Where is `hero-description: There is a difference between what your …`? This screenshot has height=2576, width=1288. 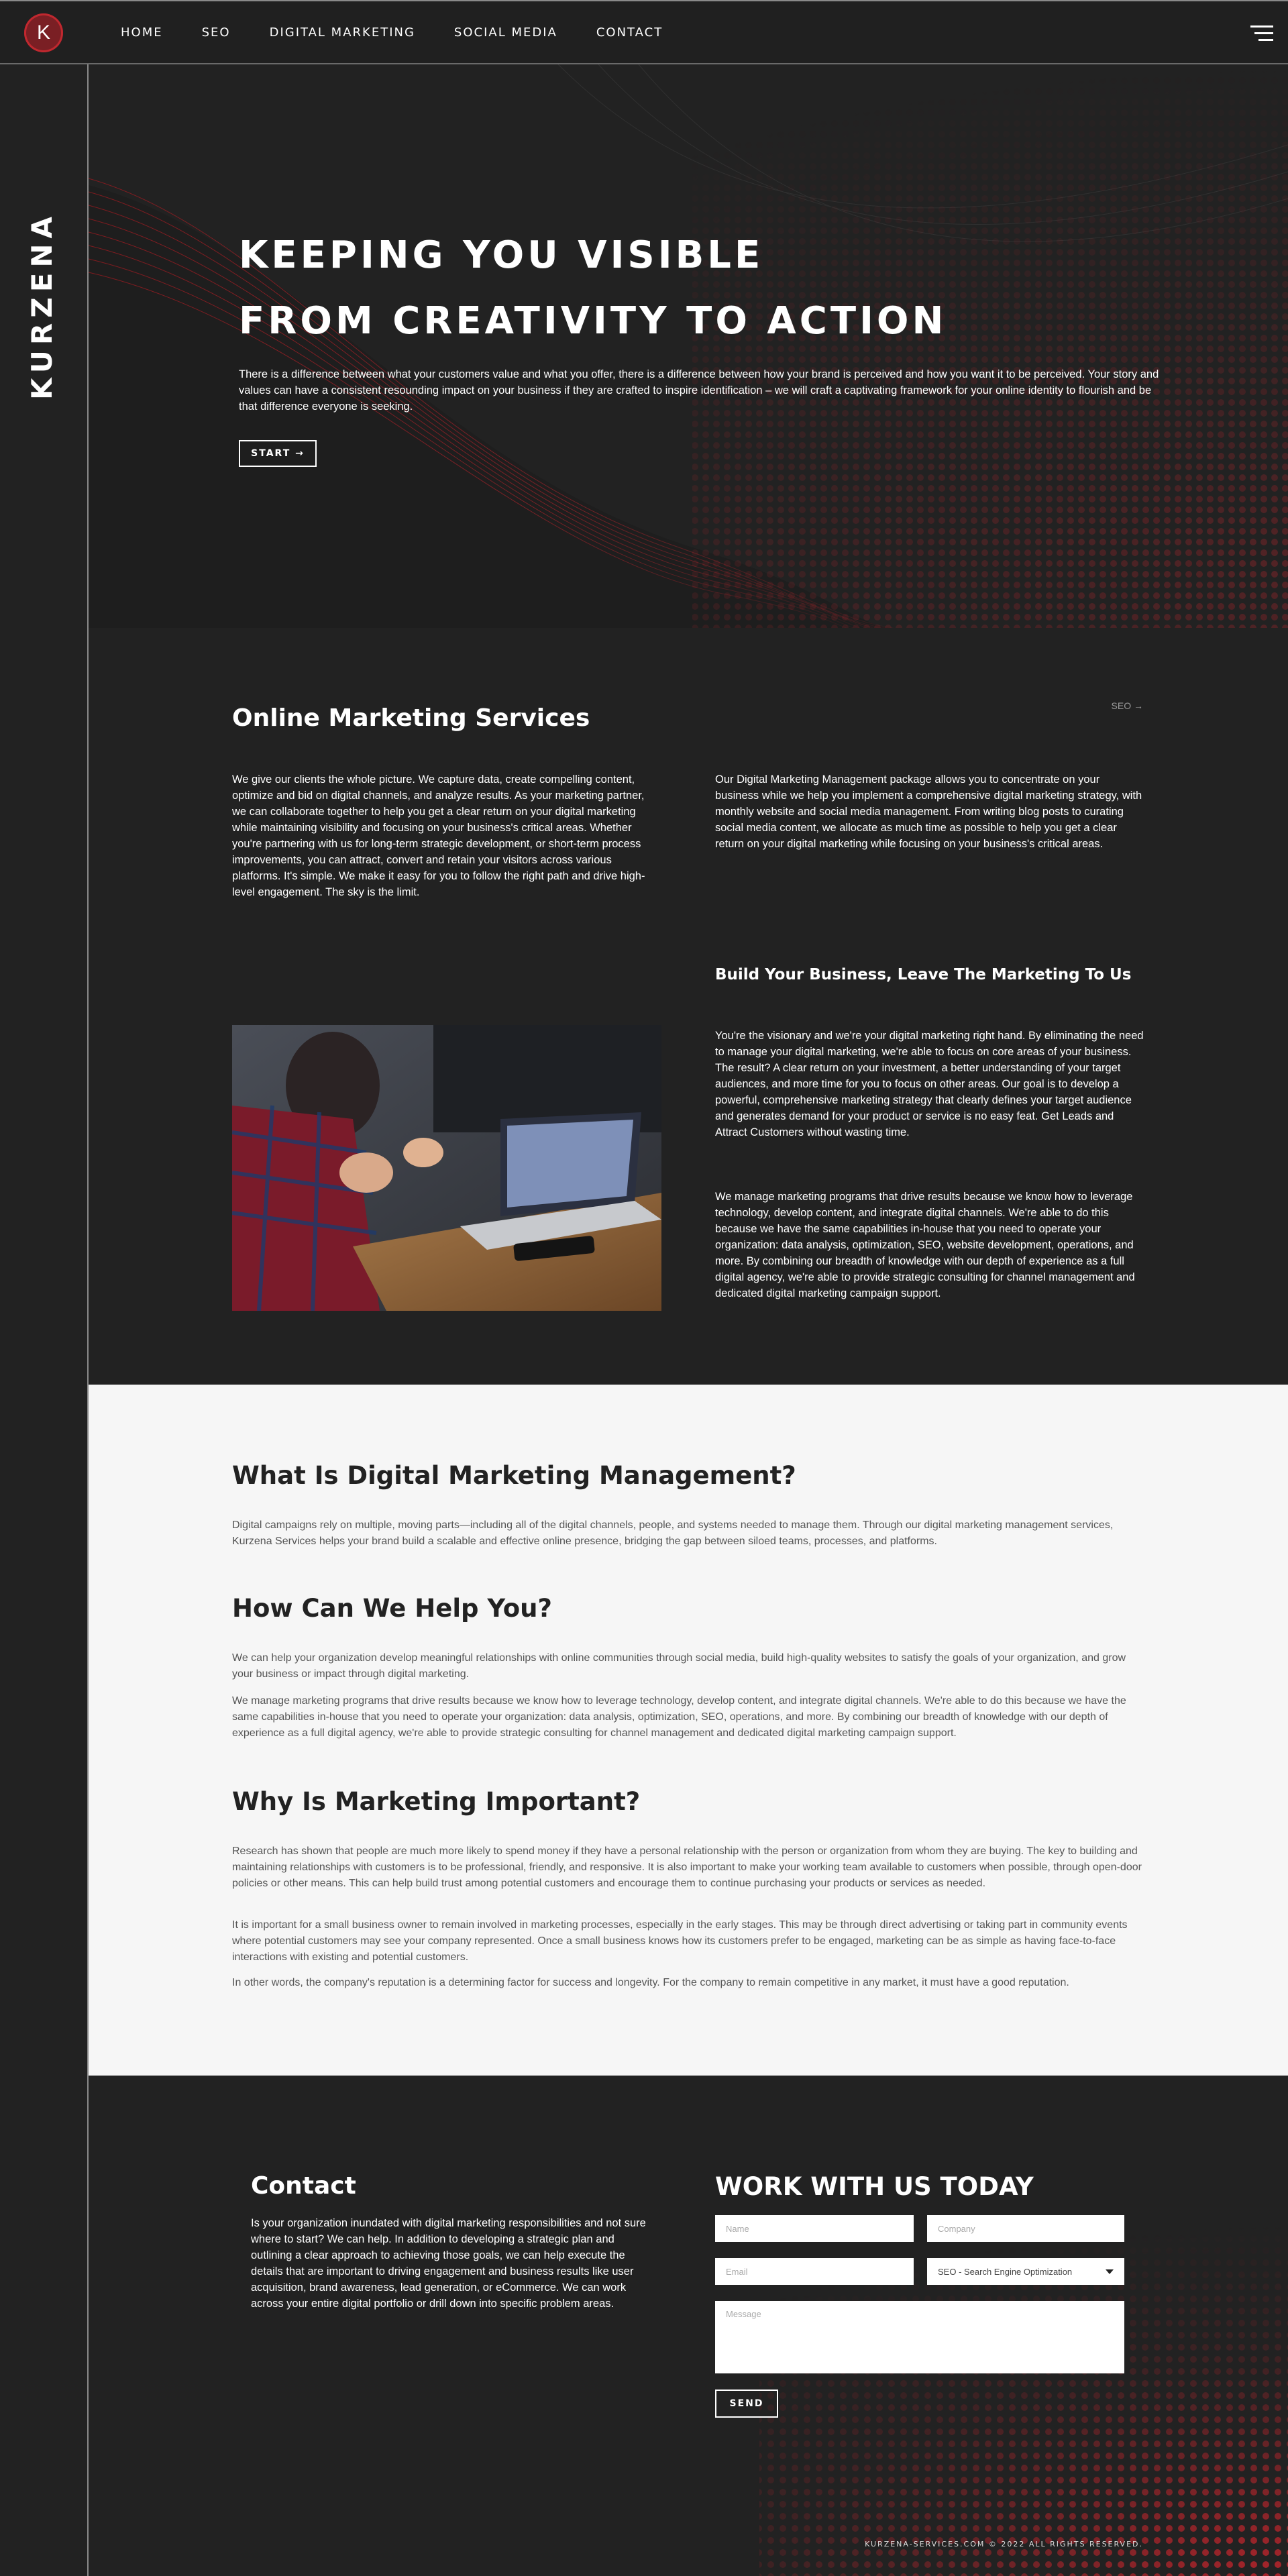
hero-description: There is a difference between what your … is located at coordinates (699, 390).